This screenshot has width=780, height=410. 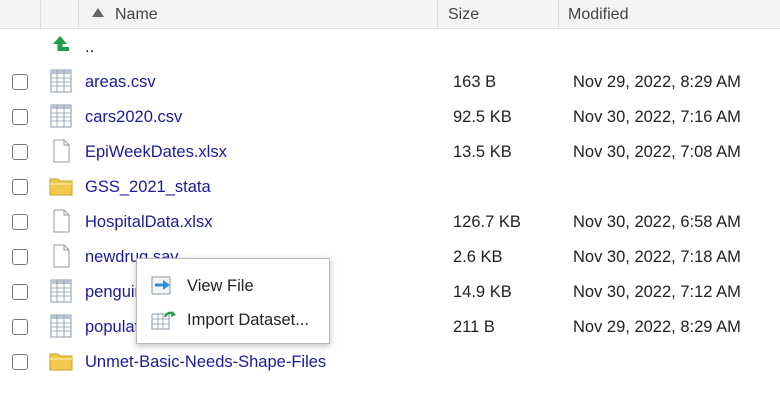 What do you see at coordinates (61, 46) in the screenshot?
I see `go-up-arrow-icon` at bounding box center [61, 46].